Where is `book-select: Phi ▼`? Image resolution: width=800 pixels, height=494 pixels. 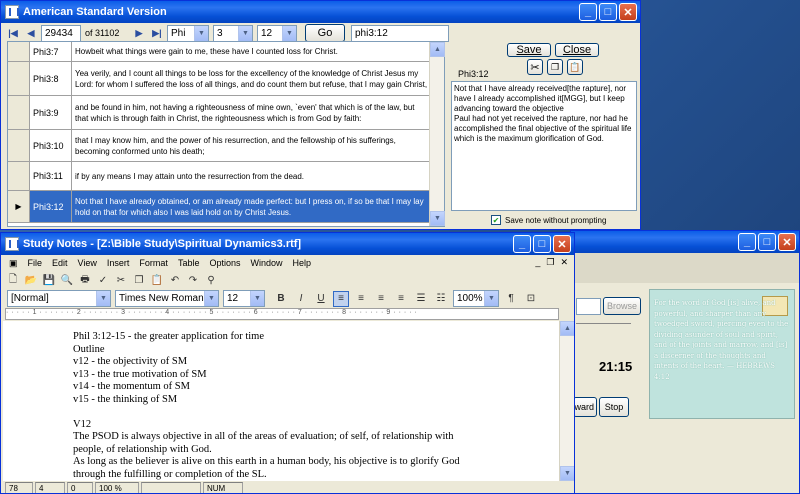
book-select: Phi ▼ is located at coordinates (188, 33).